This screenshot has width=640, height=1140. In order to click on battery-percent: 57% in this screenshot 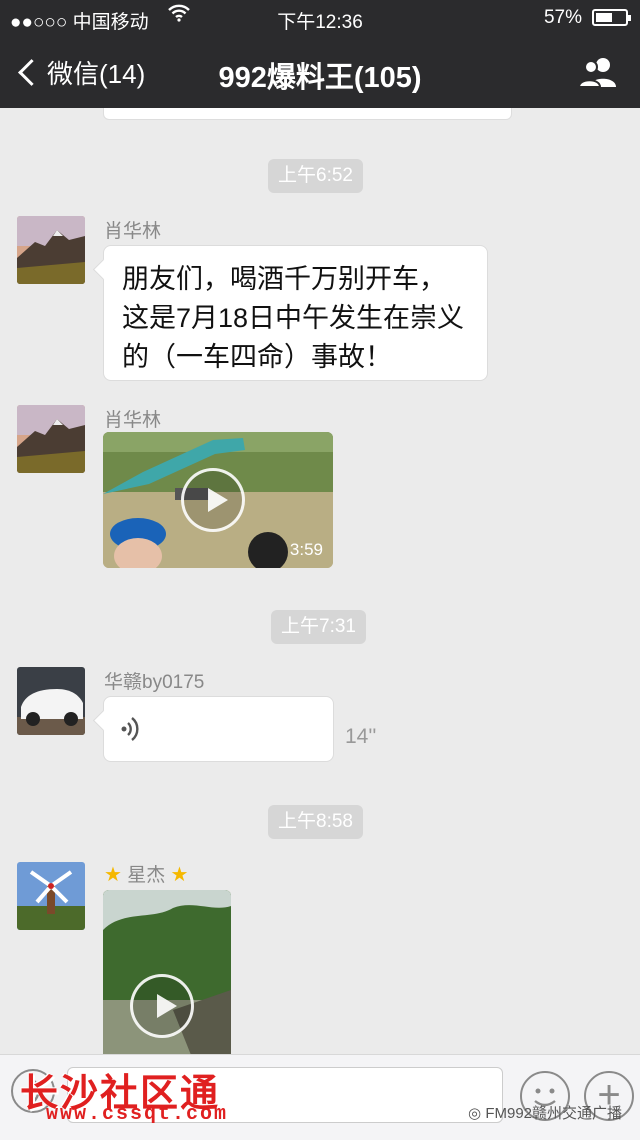, I will do `click(562, 17)`.